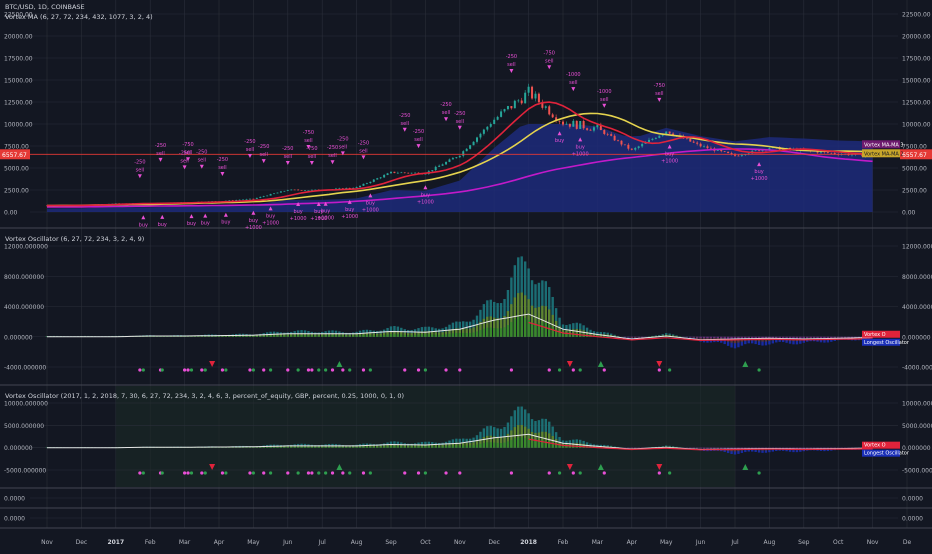 This screenshot has width=932, height=554. I want to click on ma-label-3: Vortex MA-MA 3, so click(884, 145).